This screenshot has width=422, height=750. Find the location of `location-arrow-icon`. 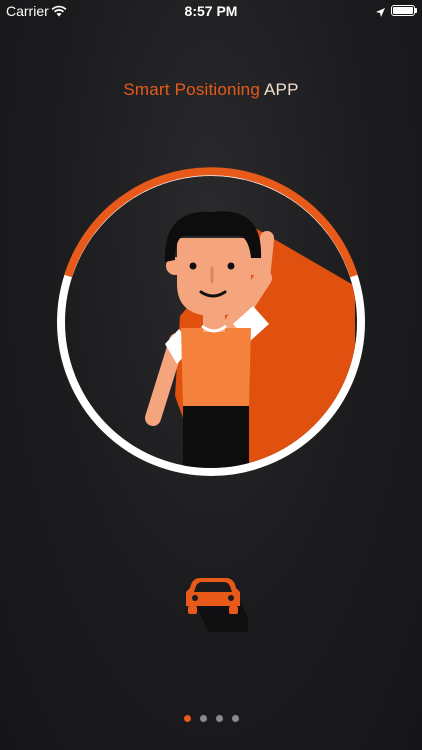

location-arrow-icon is located at coordinates (380, 13).